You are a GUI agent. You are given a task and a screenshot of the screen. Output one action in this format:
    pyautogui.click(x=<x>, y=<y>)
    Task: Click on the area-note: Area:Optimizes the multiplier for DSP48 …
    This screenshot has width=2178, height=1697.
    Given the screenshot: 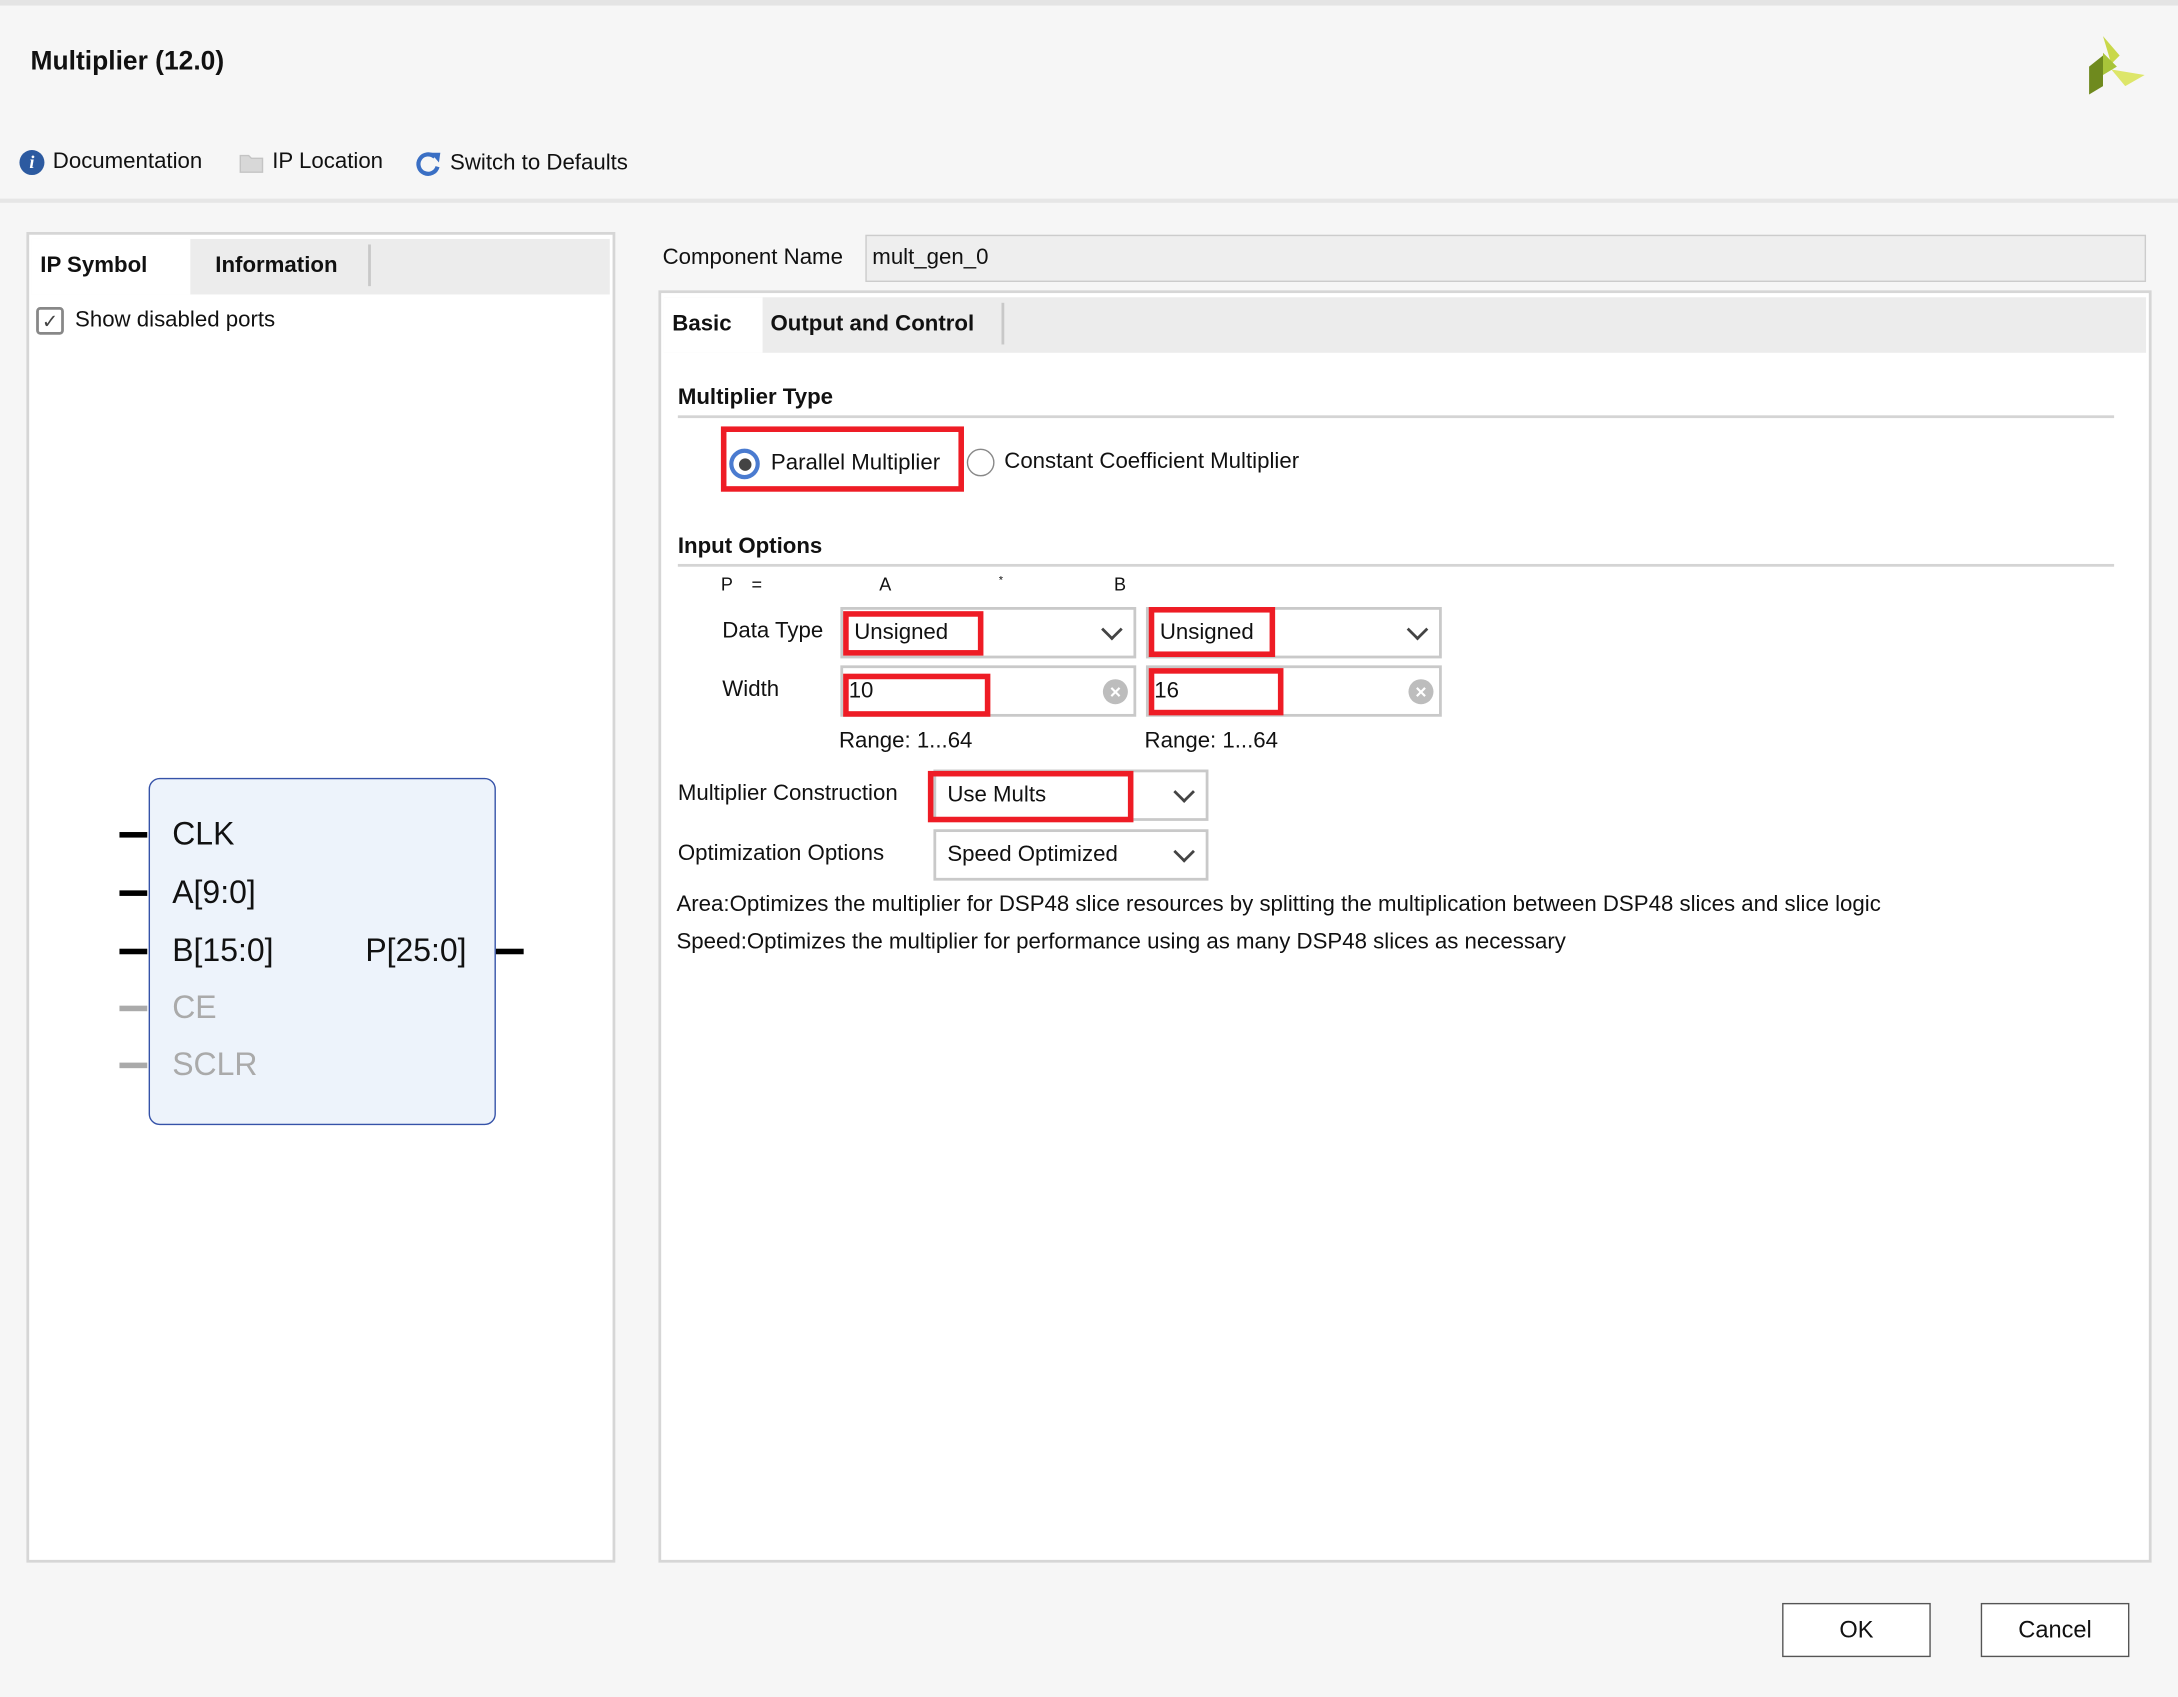 What is the action you would take?
    pyautogui.click(x=1278, y=905)
    